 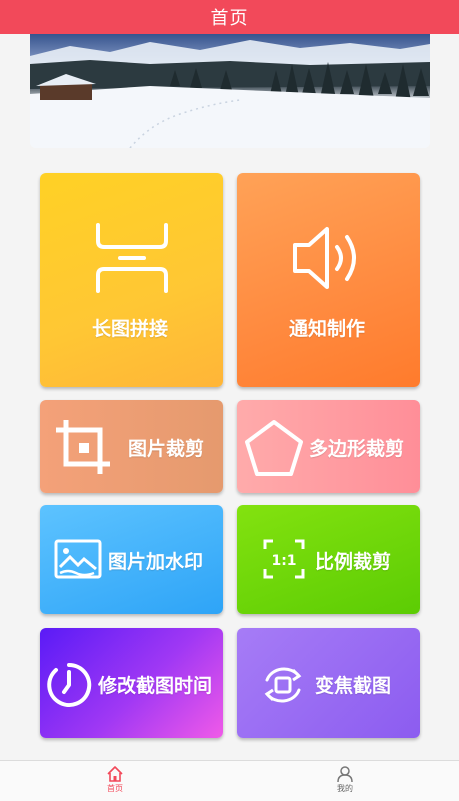 I want to click on tile-label: 变焦截图, so click(x=353, y=686).